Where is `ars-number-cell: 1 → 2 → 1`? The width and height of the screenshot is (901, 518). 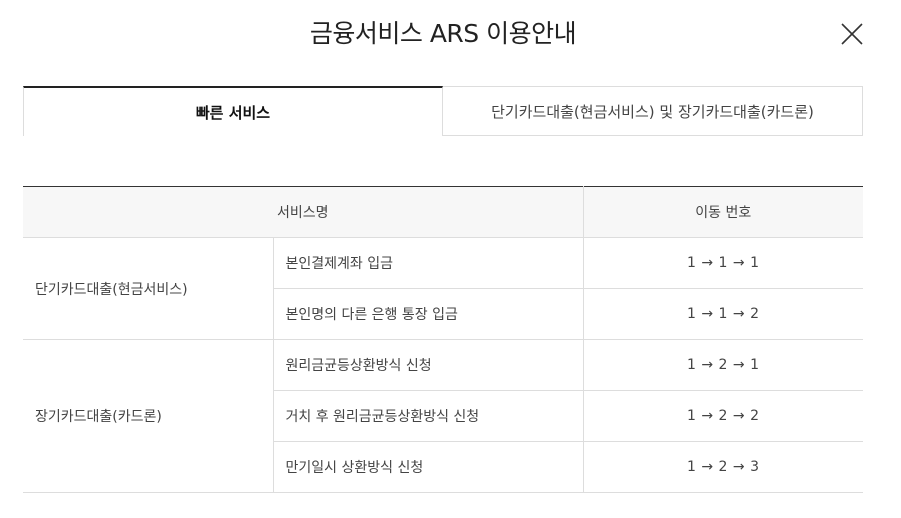
ars-number-cell: 1 → 2 → 1 is located at coordinates (723, 365).